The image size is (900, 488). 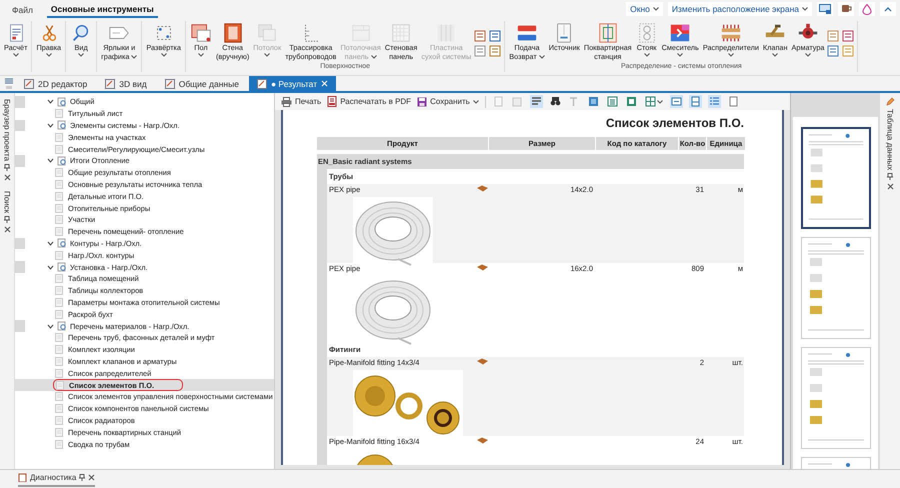 I want to click on mixer-icon, so click(x=680, y=33).